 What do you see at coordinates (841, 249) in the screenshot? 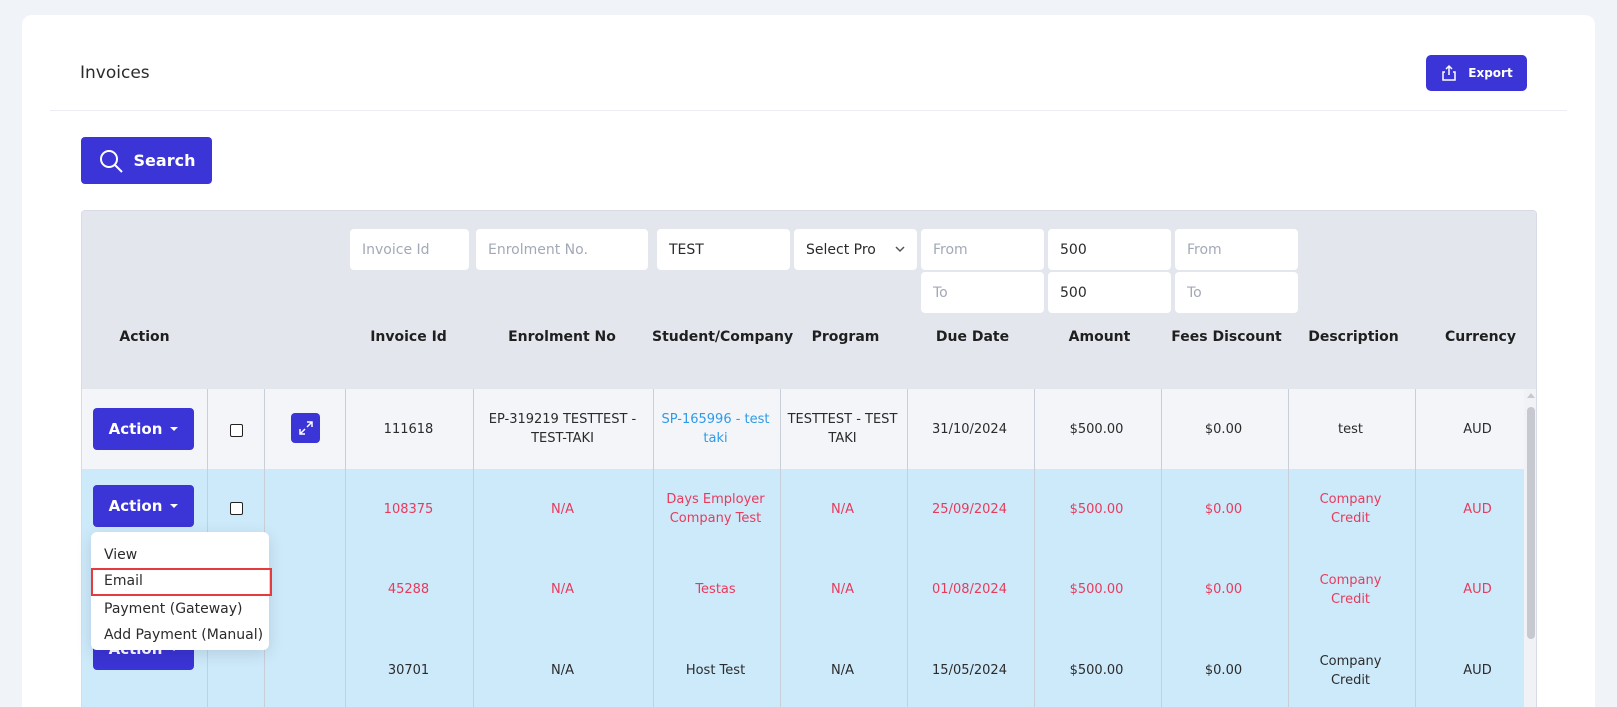
I see `program-select-value: Select Pro` at bounding box center [841, 249].